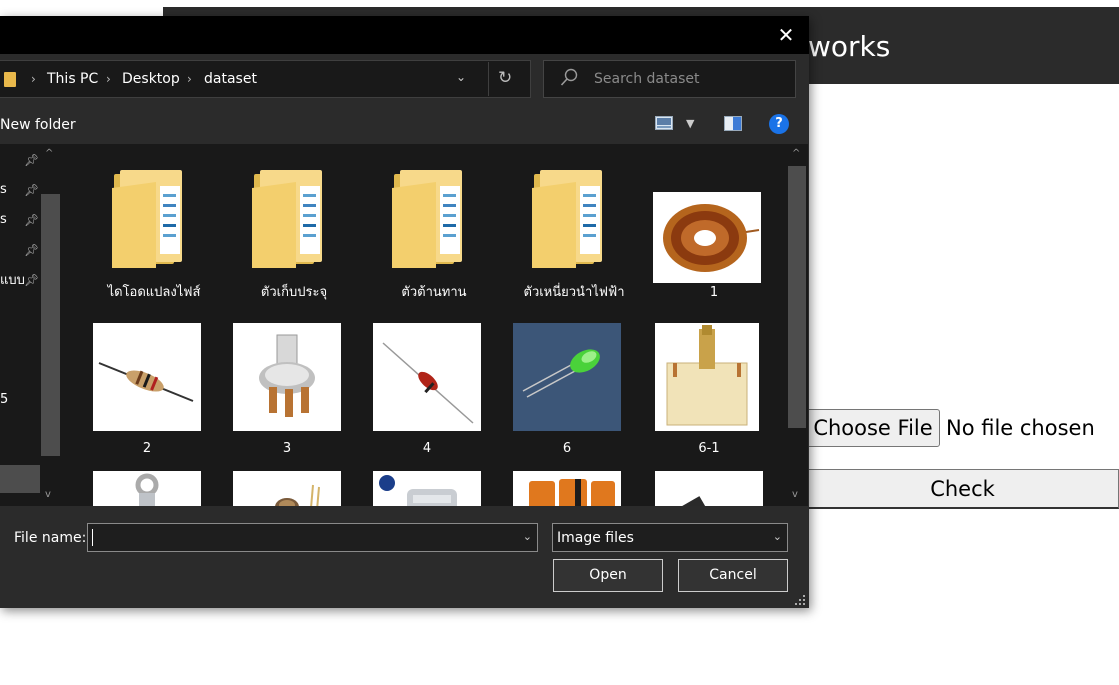  What do you see at coordinates (287, 488) in the screenshot?
I see `photoresistor-thumbnail` at bounding box center [287, 488].